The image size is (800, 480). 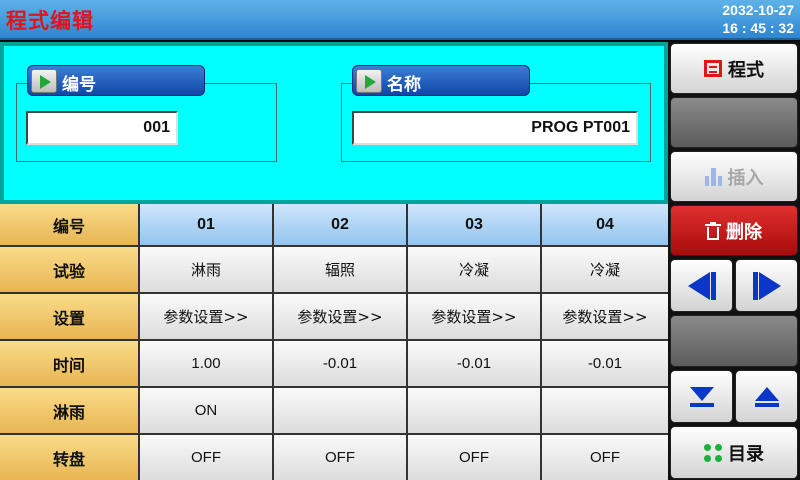 I want to click on catalog-button: 目录, so click(x=734, y=452).